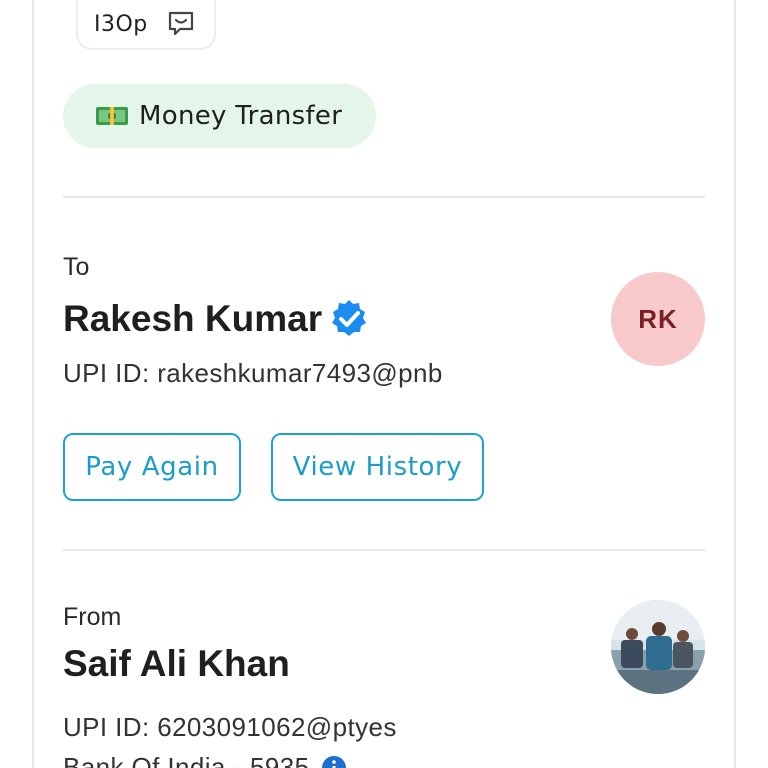 The width and height of the screenshot is (768, 768). I want to click on sender-name-row: Saif Ali Khan, so click(176, 664).